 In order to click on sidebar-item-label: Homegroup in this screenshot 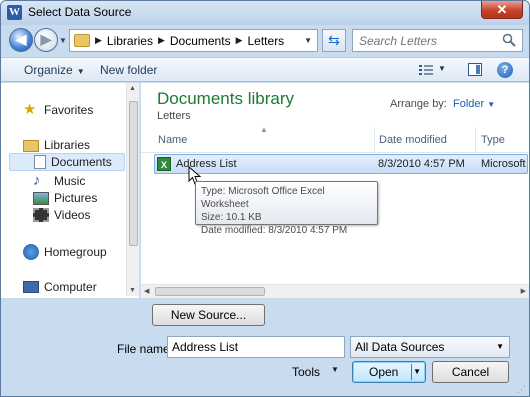, I will do `click(75, 252)`.